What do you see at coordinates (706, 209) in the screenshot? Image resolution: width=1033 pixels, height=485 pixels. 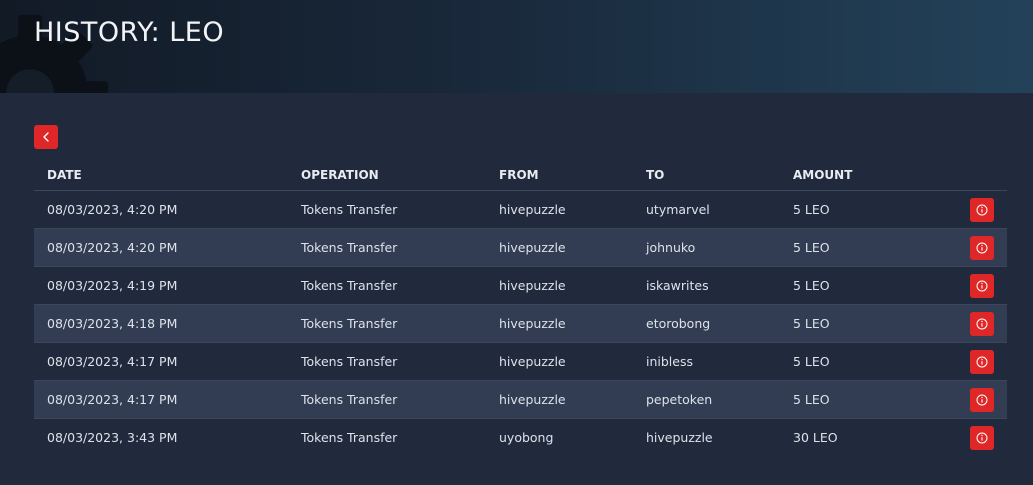 I see `cell-to: utymarvel` at bounding box center [706, 209].